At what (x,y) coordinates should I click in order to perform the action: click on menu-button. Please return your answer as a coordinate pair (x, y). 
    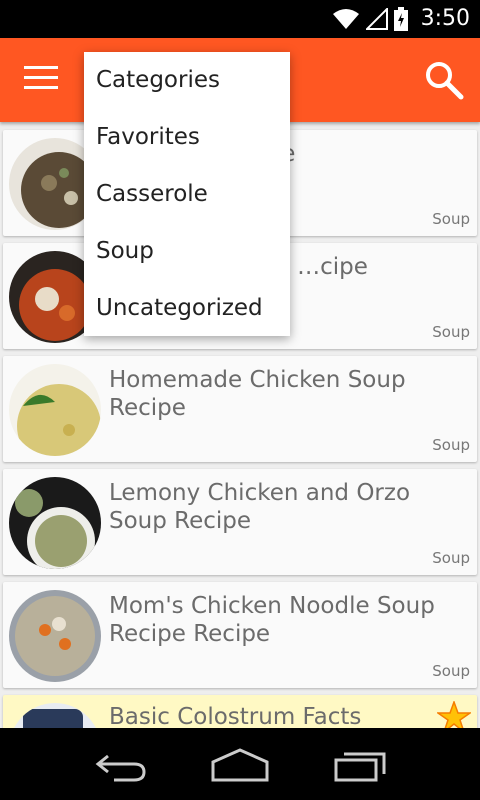
    Looking at the image, I should click on (41, 79).